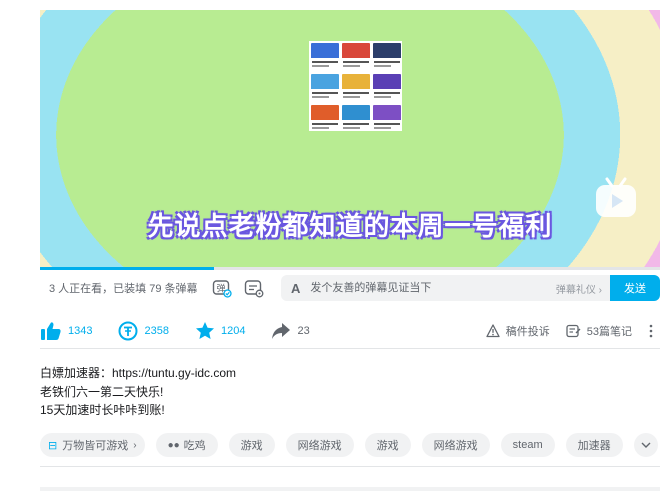 This screenshot has height=491, width=660. What do you see at coordinates (435, 288) in the screenshot?
I see `danmaku-input` at bounding box center [435, 288].